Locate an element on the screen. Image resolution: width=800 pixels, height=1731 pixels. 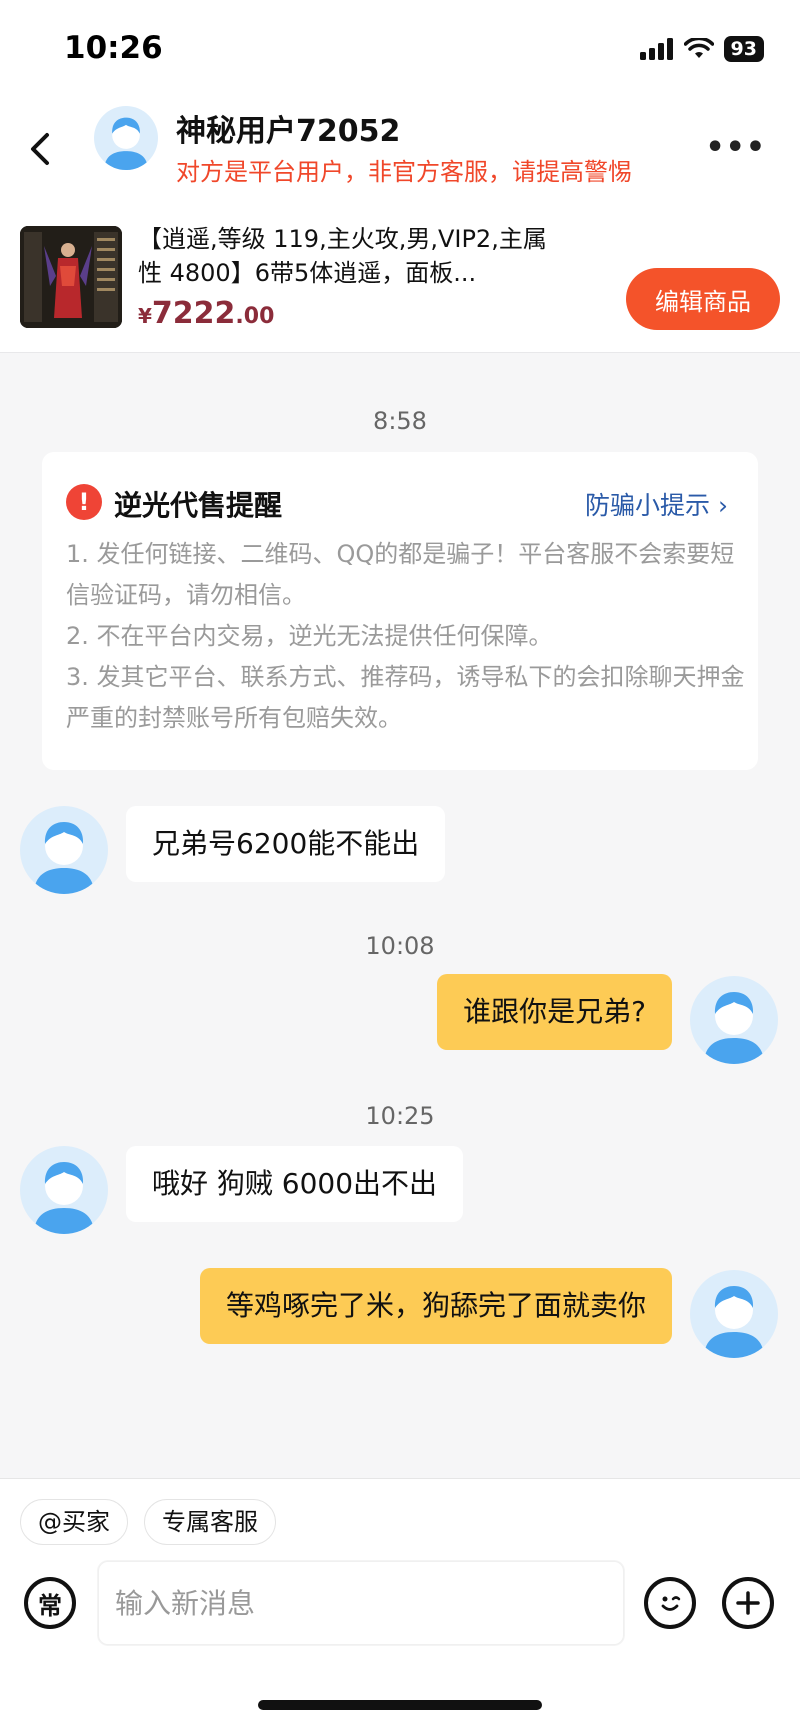
message-bubble-incoming: 兄弟号6200能不能出 is located at coordinates (286, 844).